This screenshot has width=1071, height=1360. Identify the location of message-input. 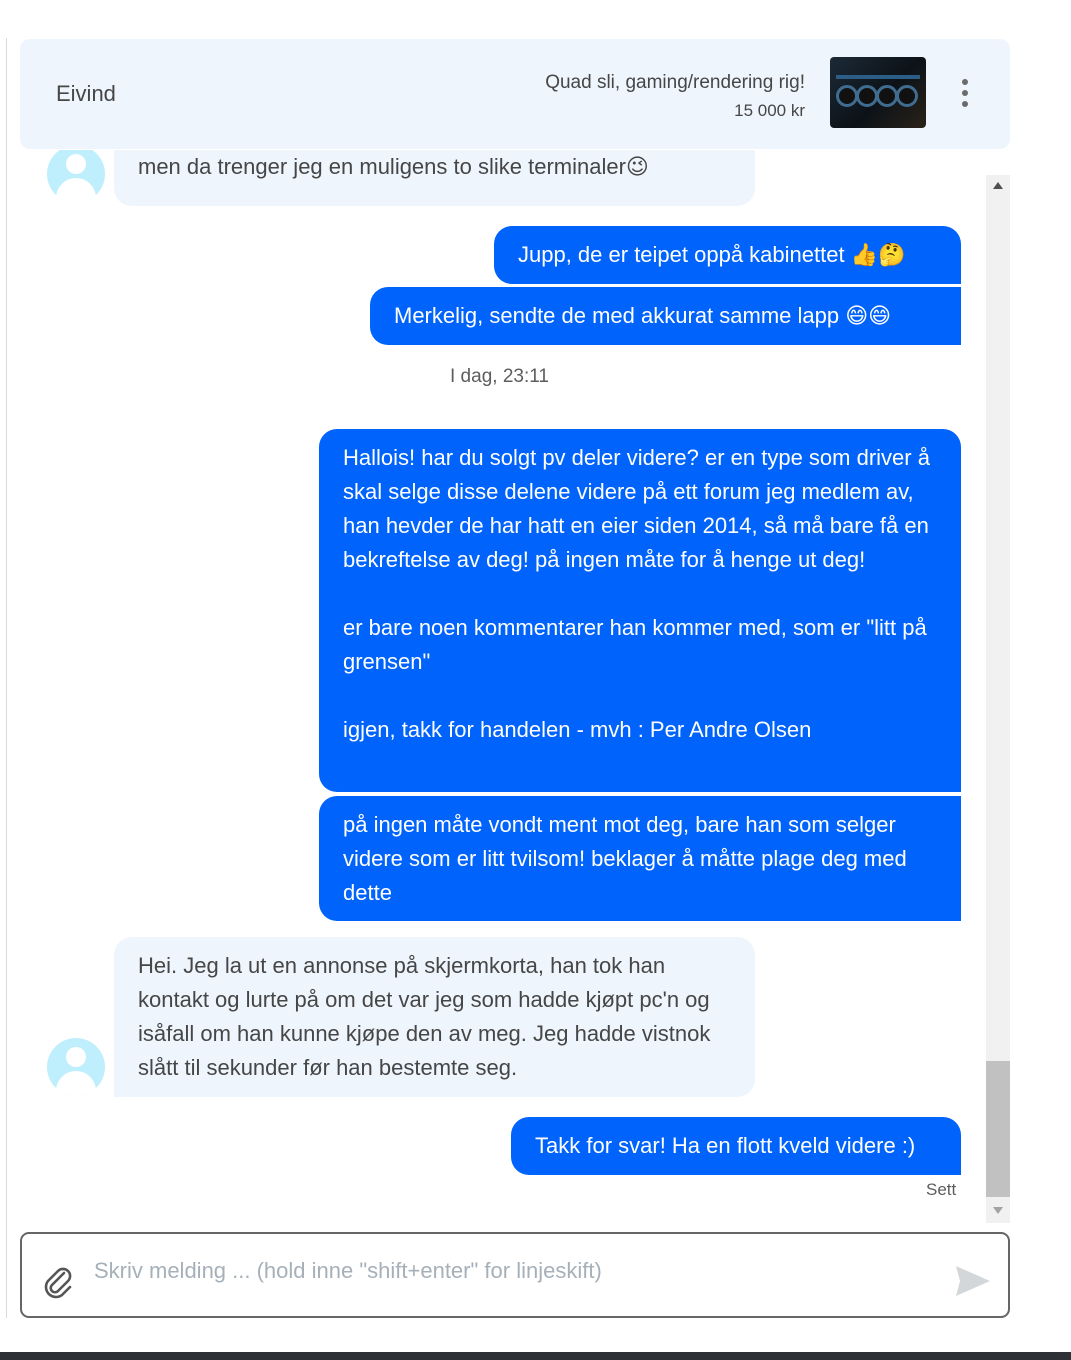
(504, 1271).